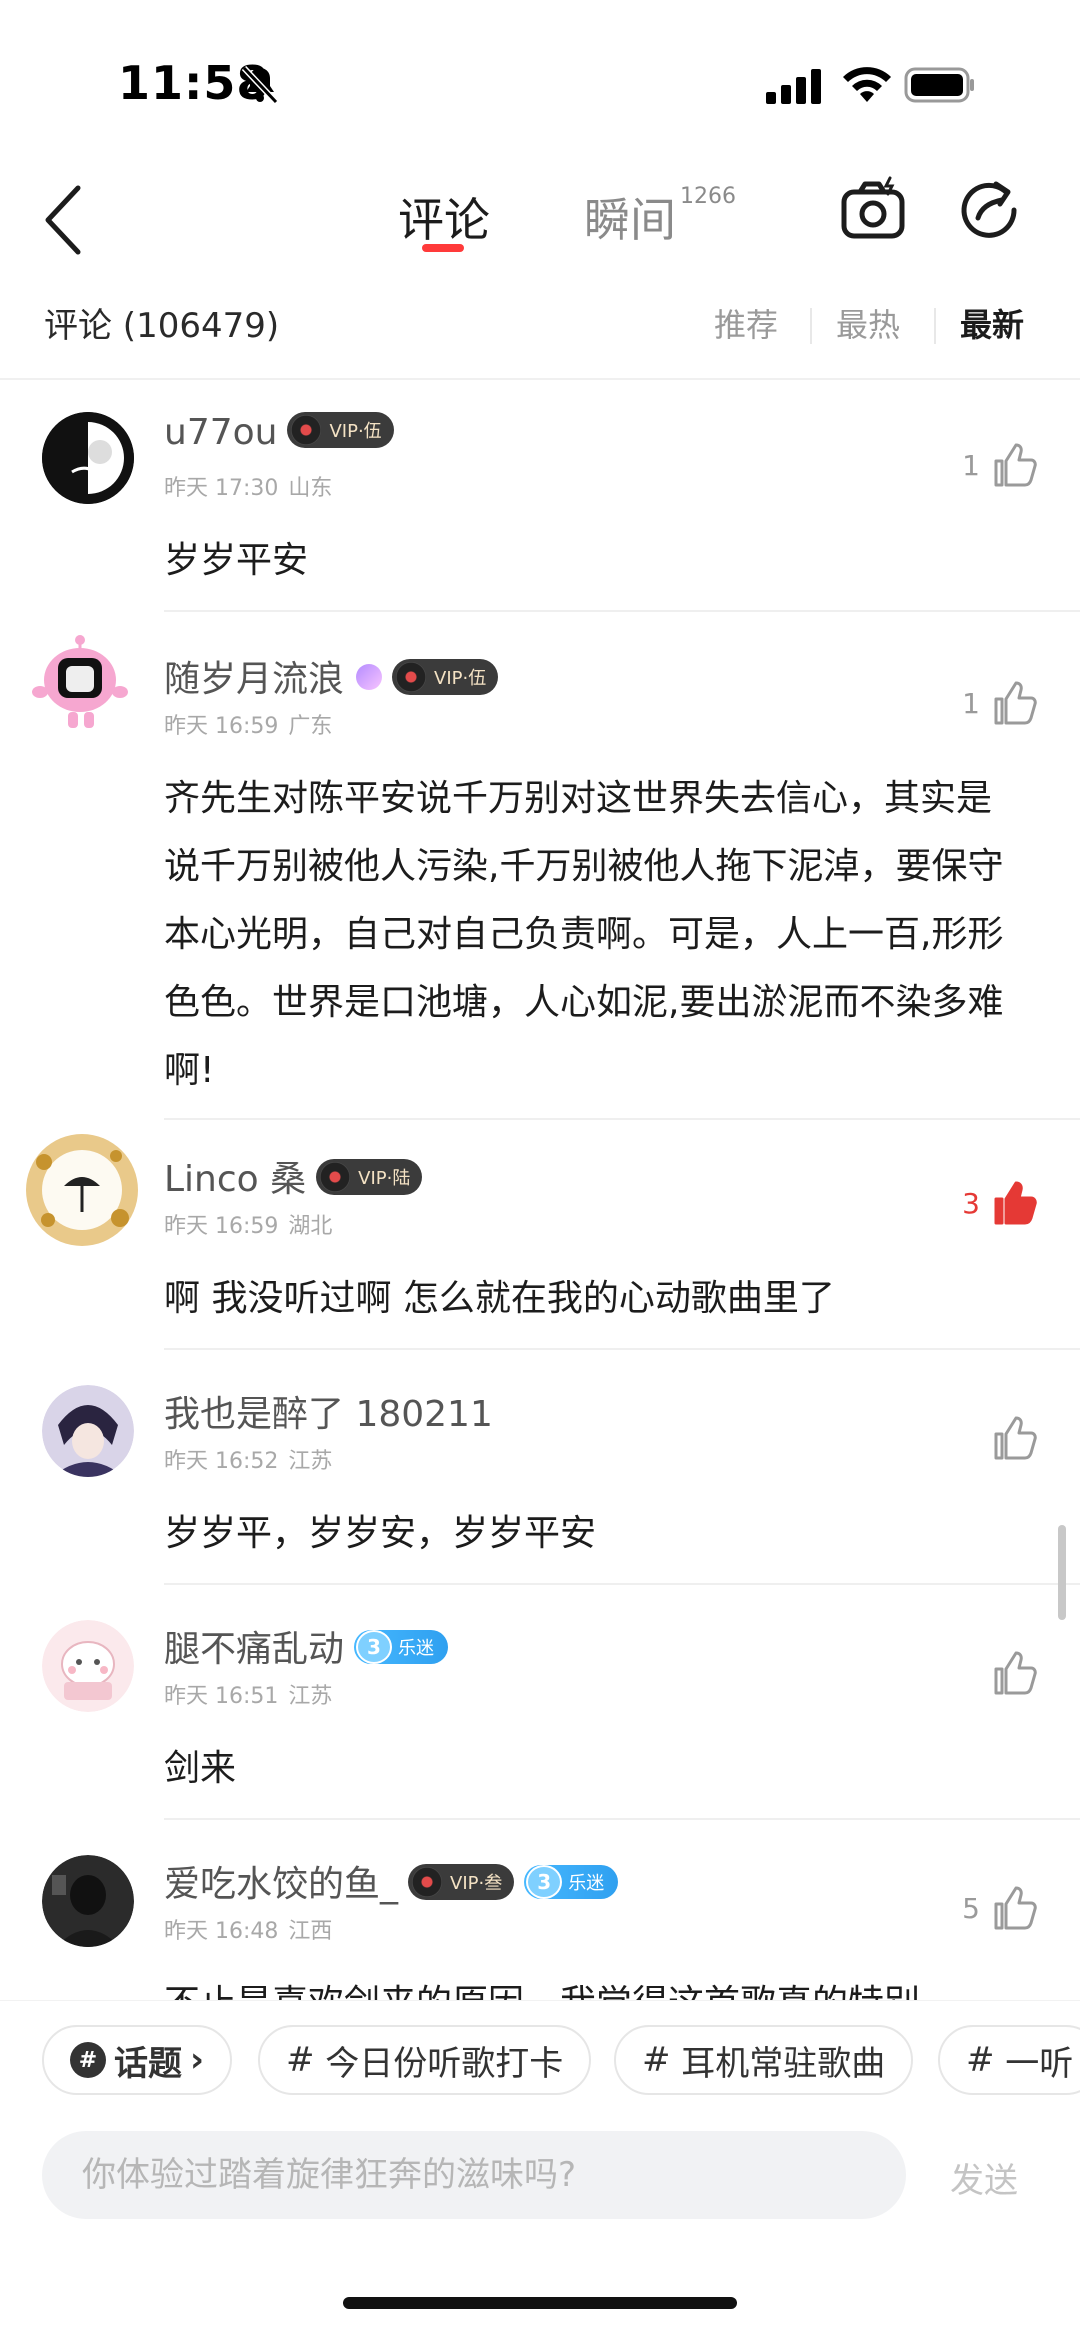 This screenshot has height=2348, width=1080. I want to click on like-count: 5, so click(971, 1908).